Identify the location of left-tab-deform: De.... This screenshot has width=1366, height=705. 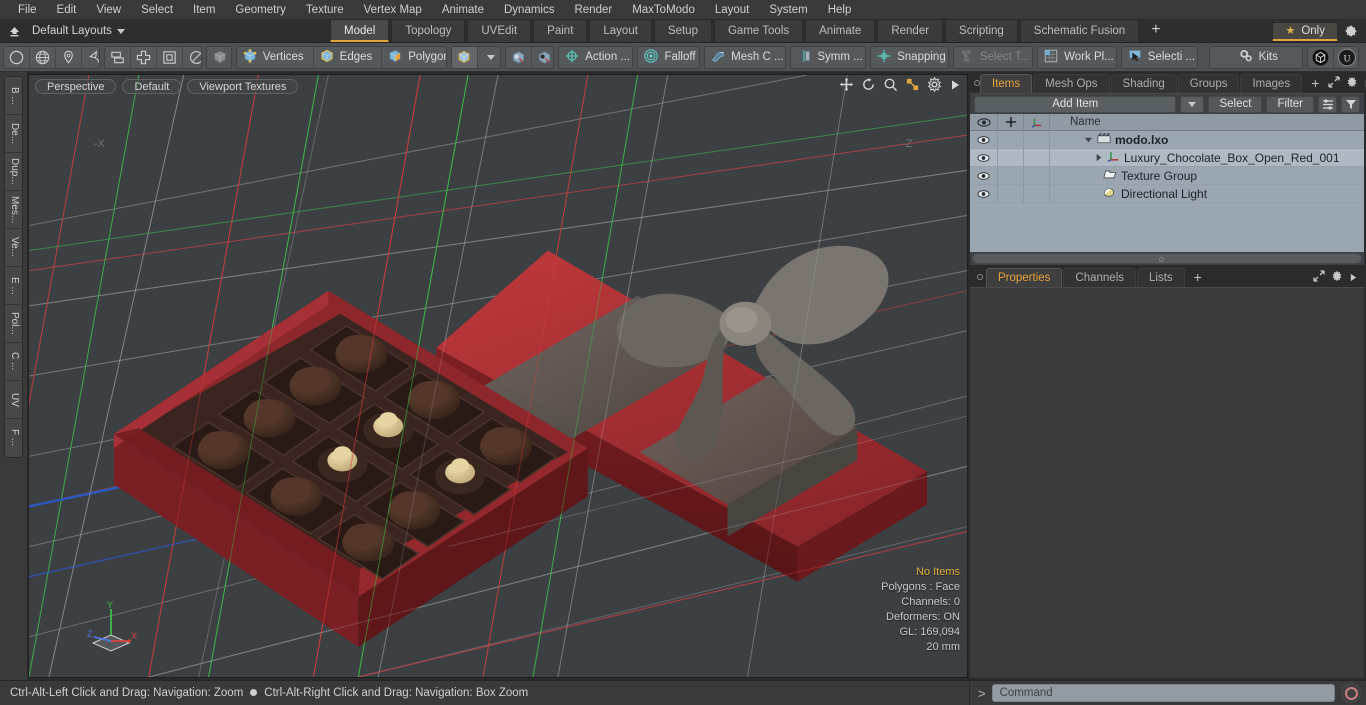
(13, 134).